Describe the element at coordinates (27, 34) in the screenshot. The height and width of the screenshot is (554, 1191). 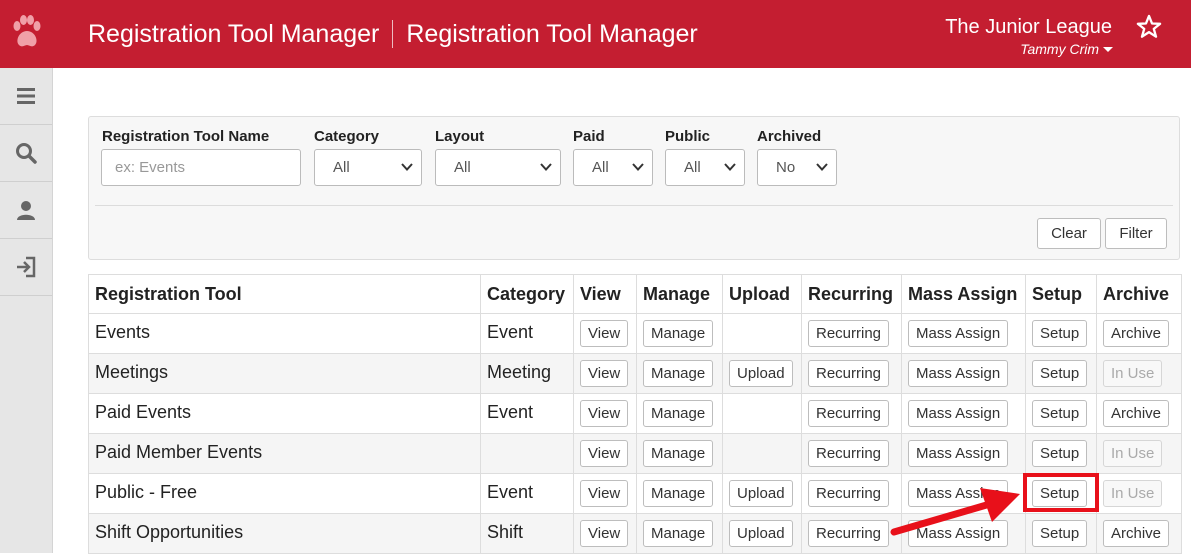
I see `paw-print-icon` at that location.